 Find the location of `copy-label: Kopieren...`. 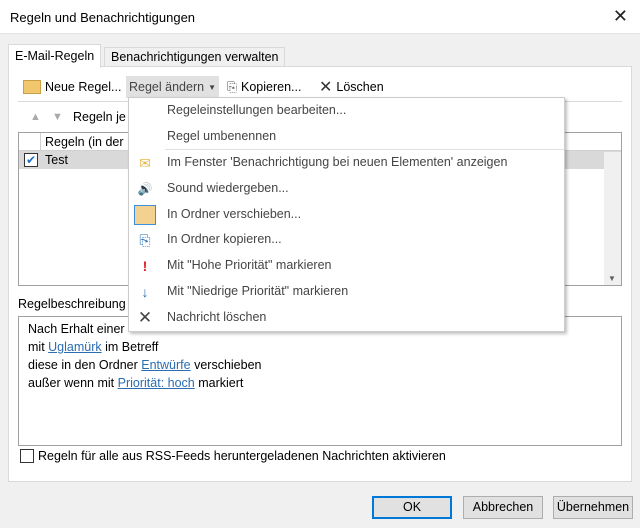

copy-label: Kopieren... is located at coordinates (271, 87).